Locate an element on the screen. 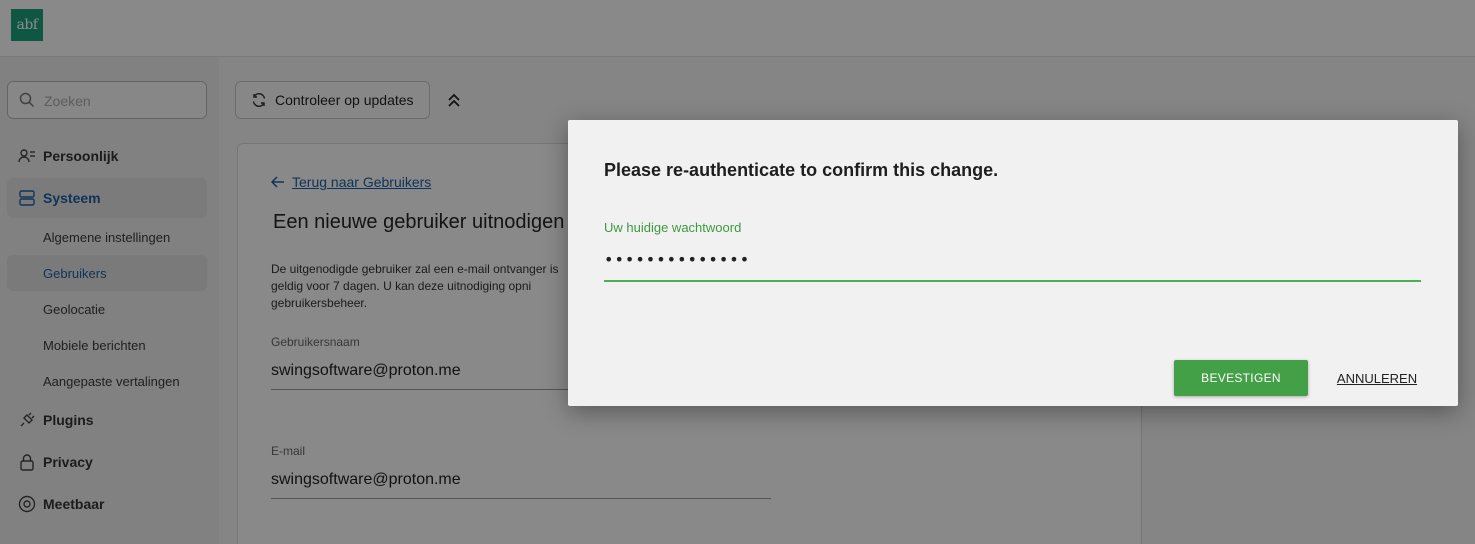 This screenshot has height=544, width=1475. password-field is located at coordinates (1012, 263).